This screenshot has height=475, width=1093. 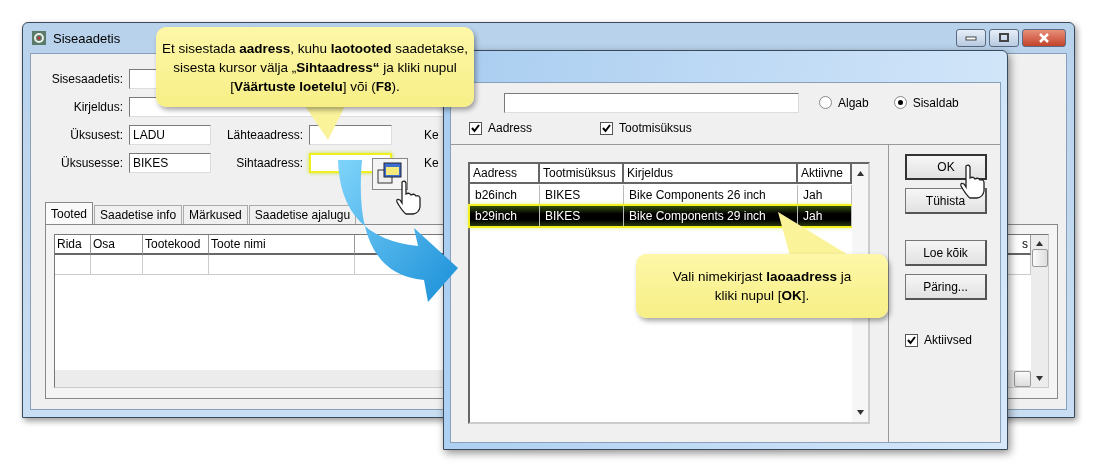 I want to click on column-header: Osa, so click(x=117, y=245).